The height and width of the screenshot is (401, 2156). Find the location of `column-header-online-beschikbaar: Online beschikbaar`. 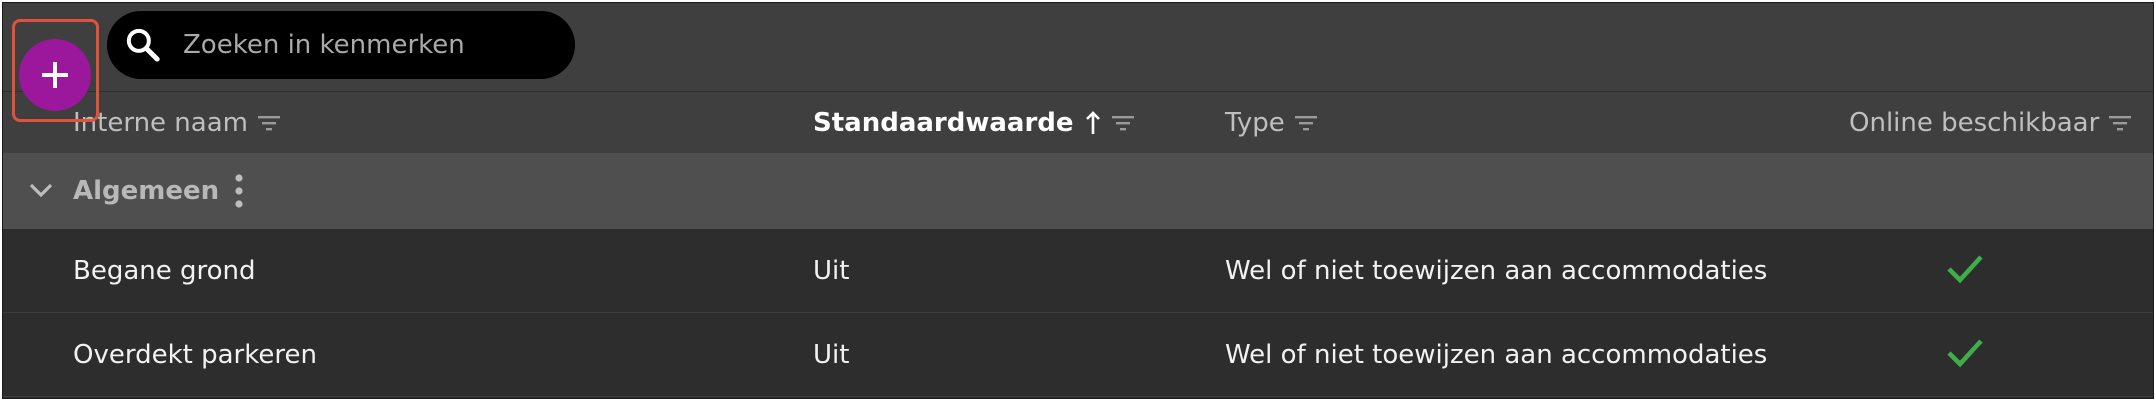

column-header-online-beschikbaar: Online beschikbaar is located at coordinates (1990, 123).